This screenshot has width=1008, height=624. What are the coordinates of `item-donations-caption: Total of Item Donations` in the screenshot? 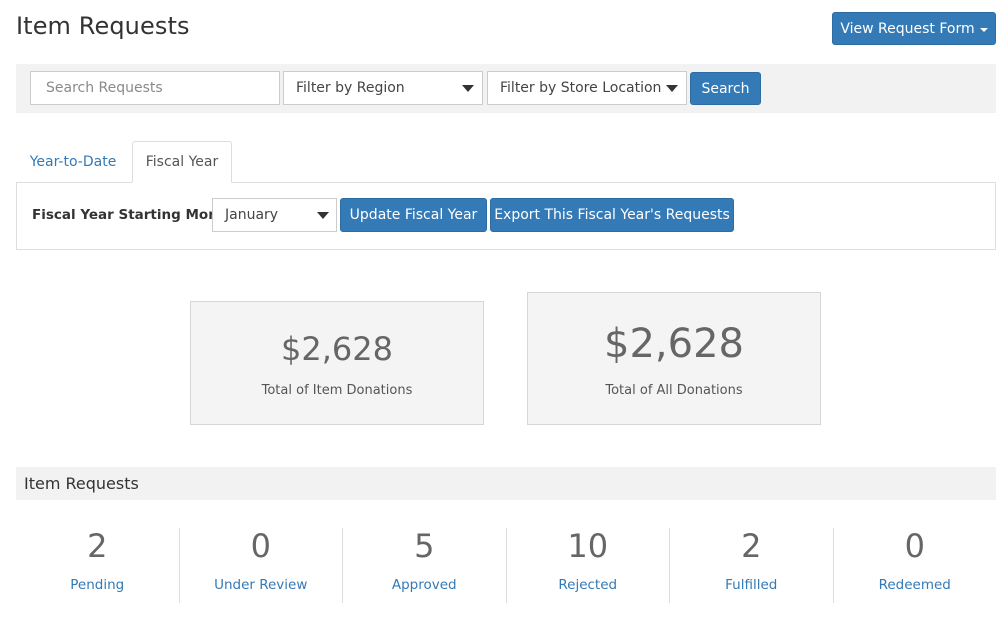 It's located at (337, 390).